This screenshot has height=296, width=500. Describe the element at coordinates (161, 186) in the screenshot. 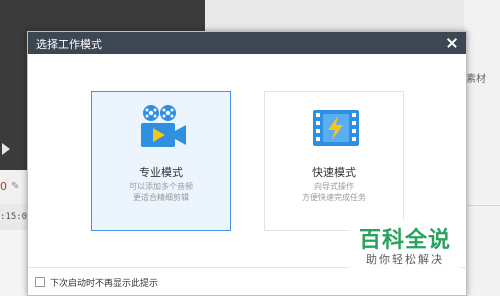

I see `mode-description: 可以添加多个音频` at that location.